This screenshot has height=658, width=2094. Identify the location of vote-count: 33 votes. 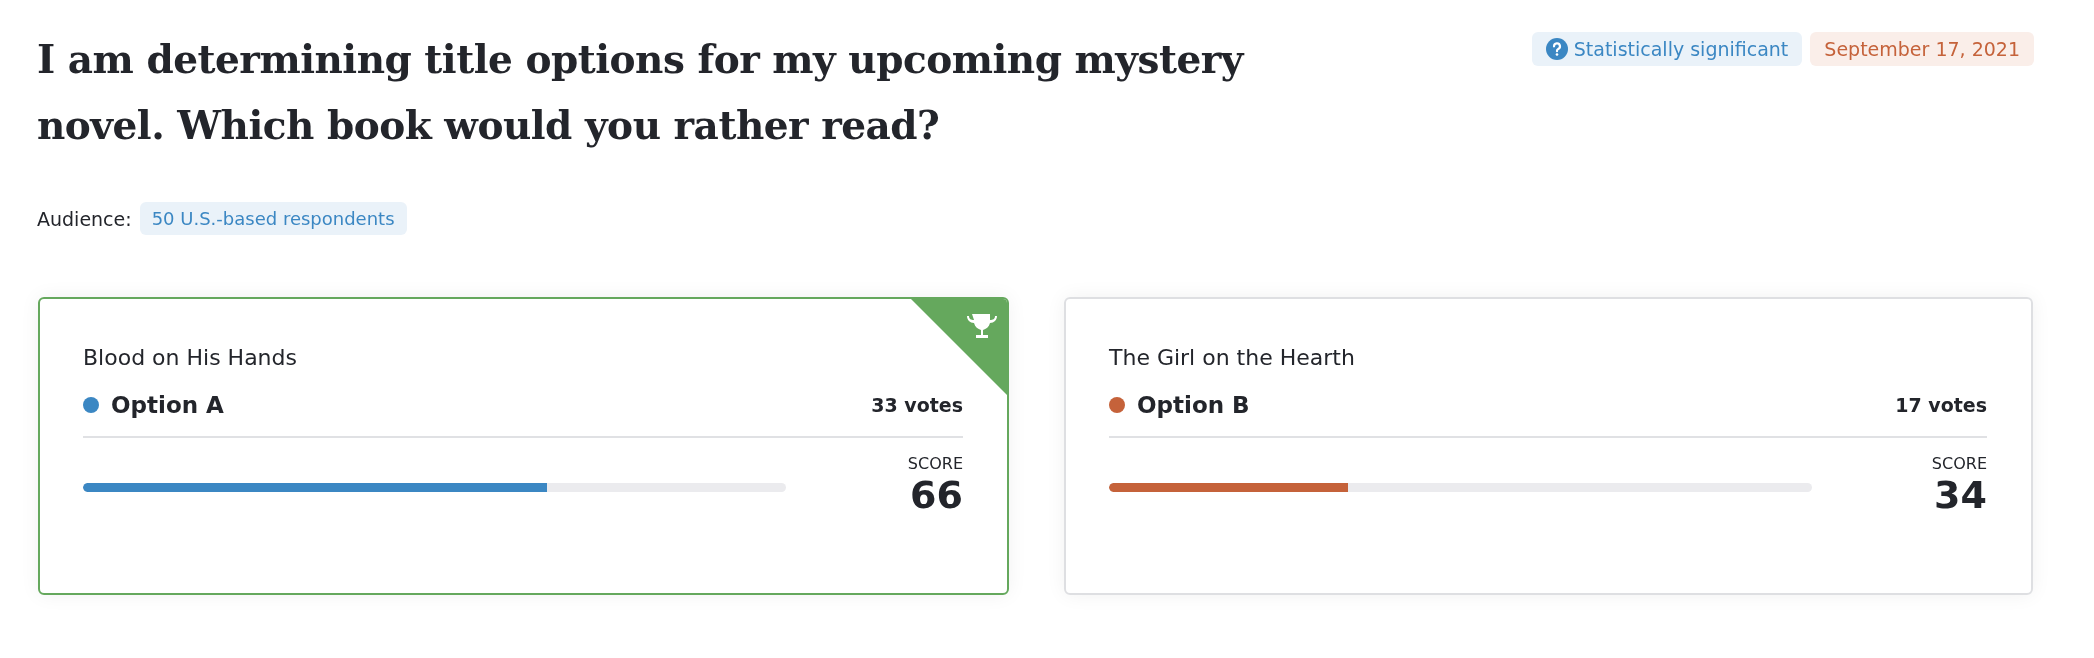
(917, 405).